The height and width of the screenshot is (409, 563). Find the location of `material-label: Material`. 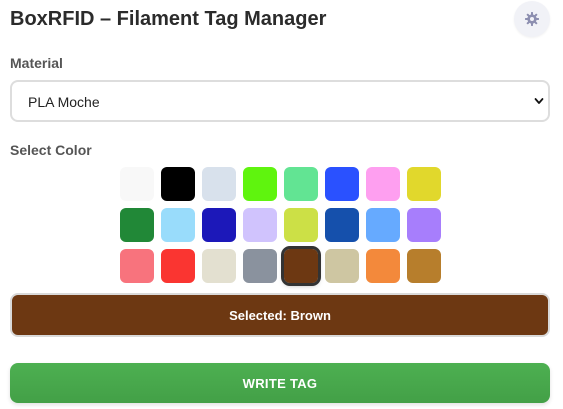

material-label: Material is located at coordinates (36, 63).